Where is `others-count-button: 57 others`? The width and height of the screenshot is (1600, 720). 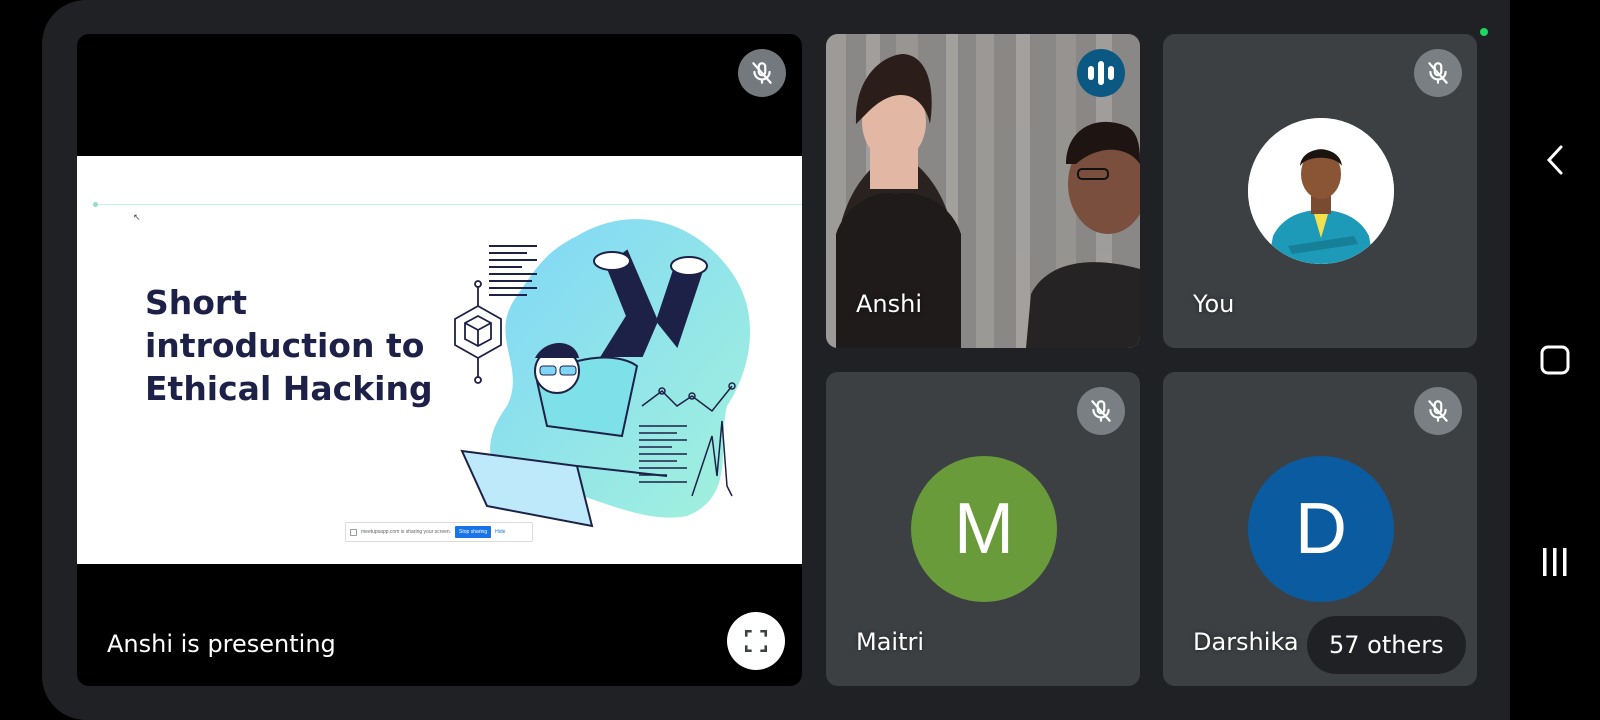 others-count-button: 57 others is located at coordinates (1386, 645).